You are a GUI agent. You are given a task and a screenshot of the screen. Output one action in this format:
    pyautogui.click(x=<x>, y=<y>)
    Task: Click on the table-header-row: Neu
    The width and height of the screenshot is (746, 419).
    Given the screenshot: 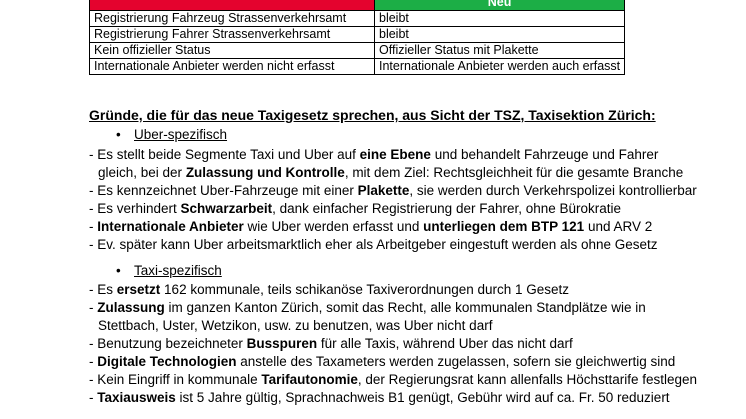 What is the action you would take?
    pyautogui.click(x=357, y=5)
    